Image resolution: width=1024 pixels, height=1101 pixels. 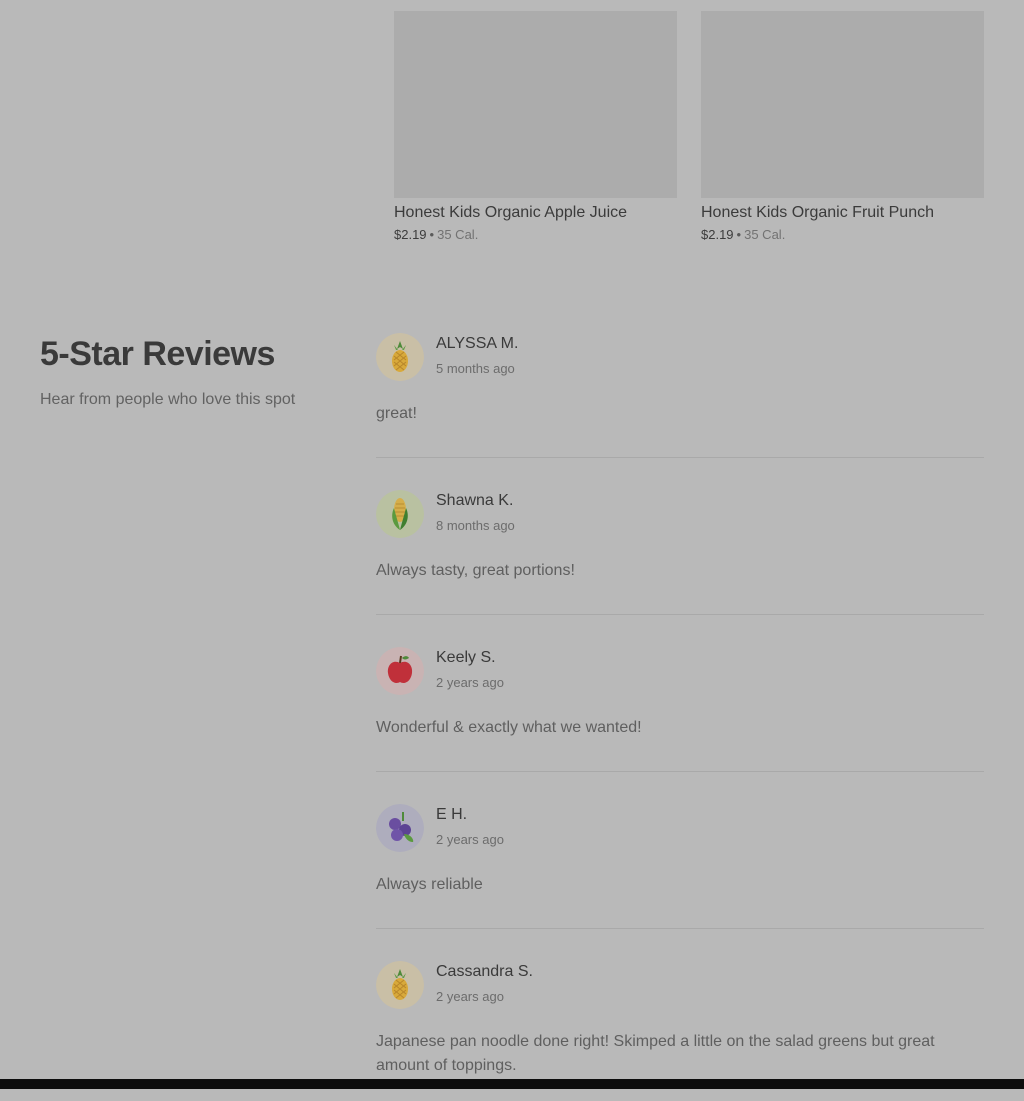 I want to click on bottom-bar, so click(x=512, y=1084).